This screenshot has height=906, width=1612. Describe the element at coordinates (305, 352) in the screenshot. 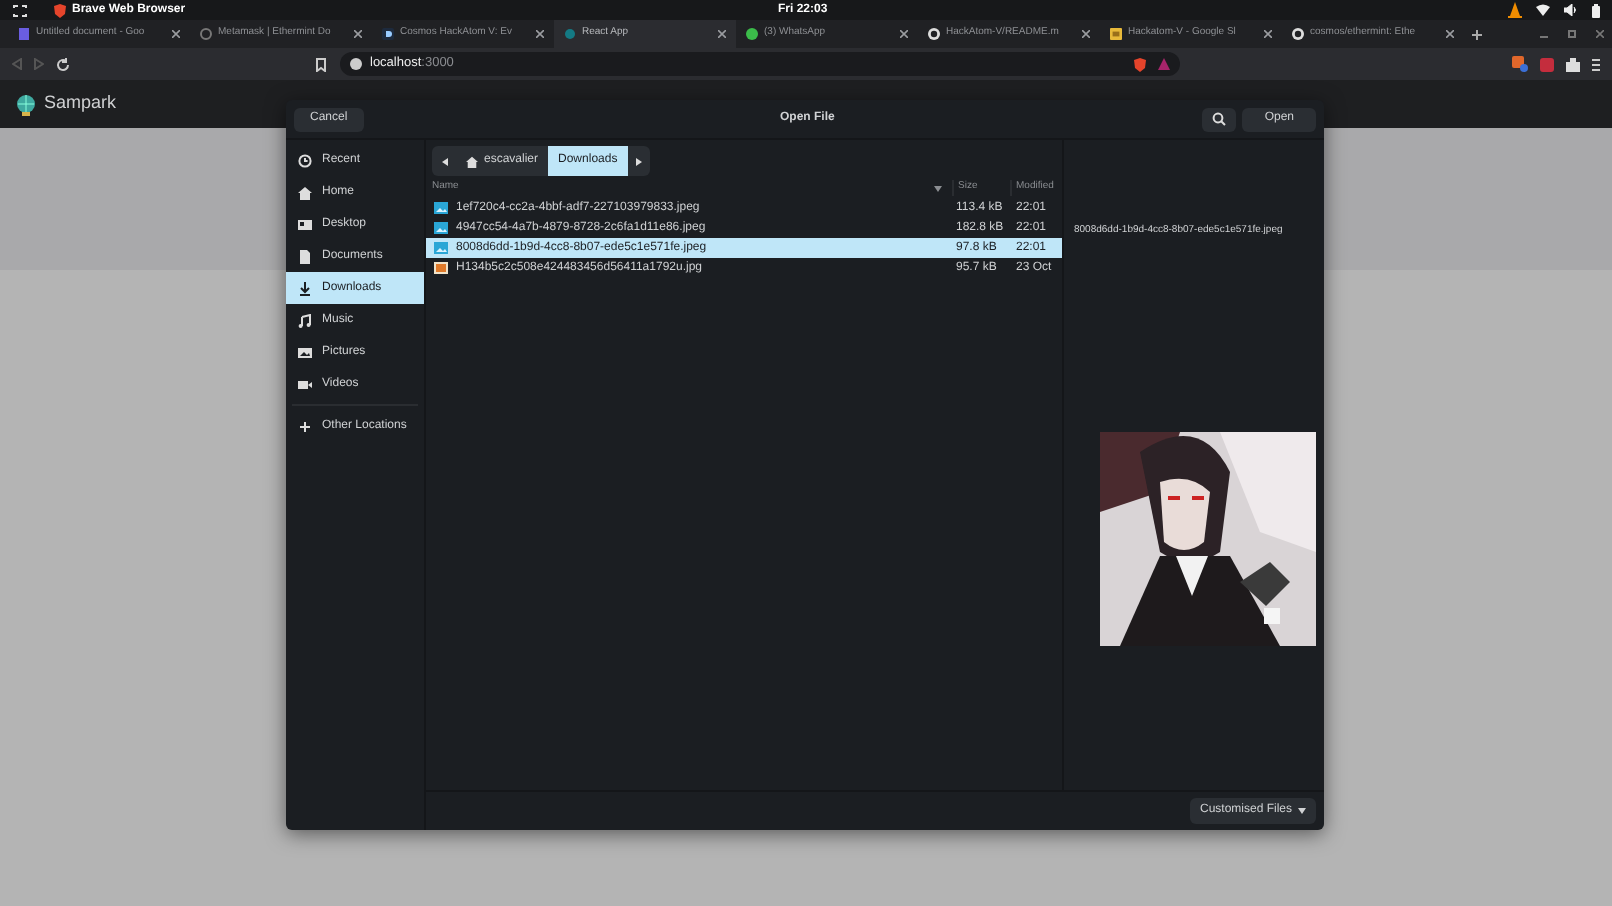

I see `image-icon` at that location.